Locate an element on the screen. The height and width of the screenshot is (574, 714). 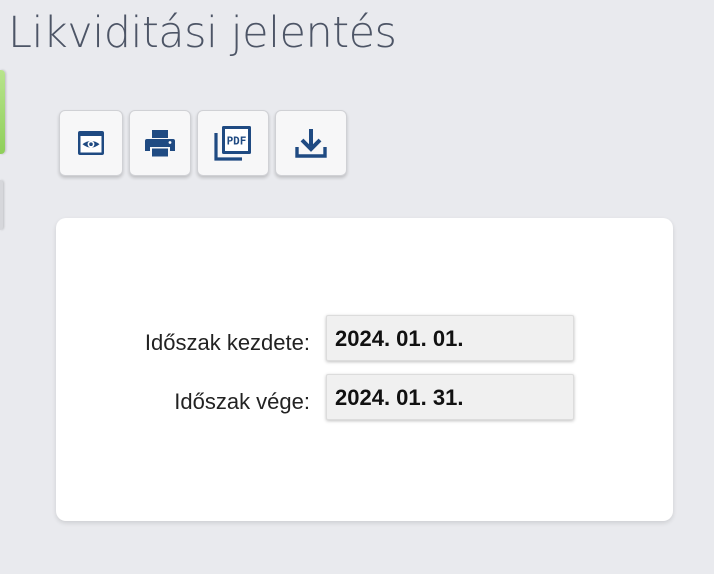
start-row: Időszak kezdete: is located at coordinates (183, 343).